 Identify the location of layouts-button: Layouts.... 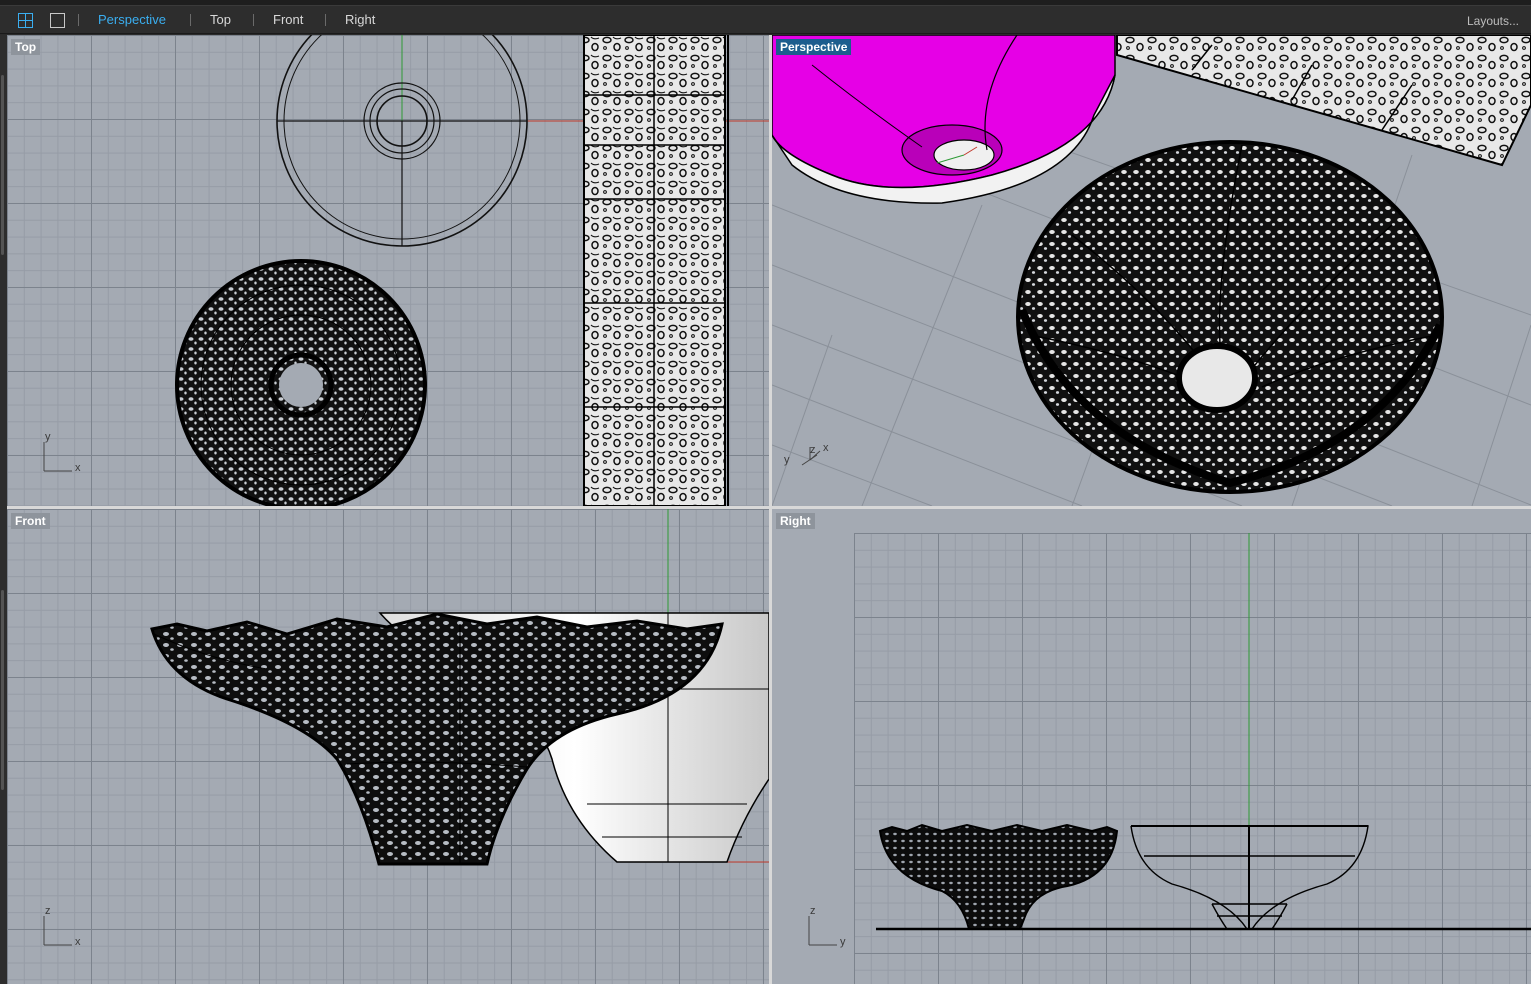
(1493, 21).